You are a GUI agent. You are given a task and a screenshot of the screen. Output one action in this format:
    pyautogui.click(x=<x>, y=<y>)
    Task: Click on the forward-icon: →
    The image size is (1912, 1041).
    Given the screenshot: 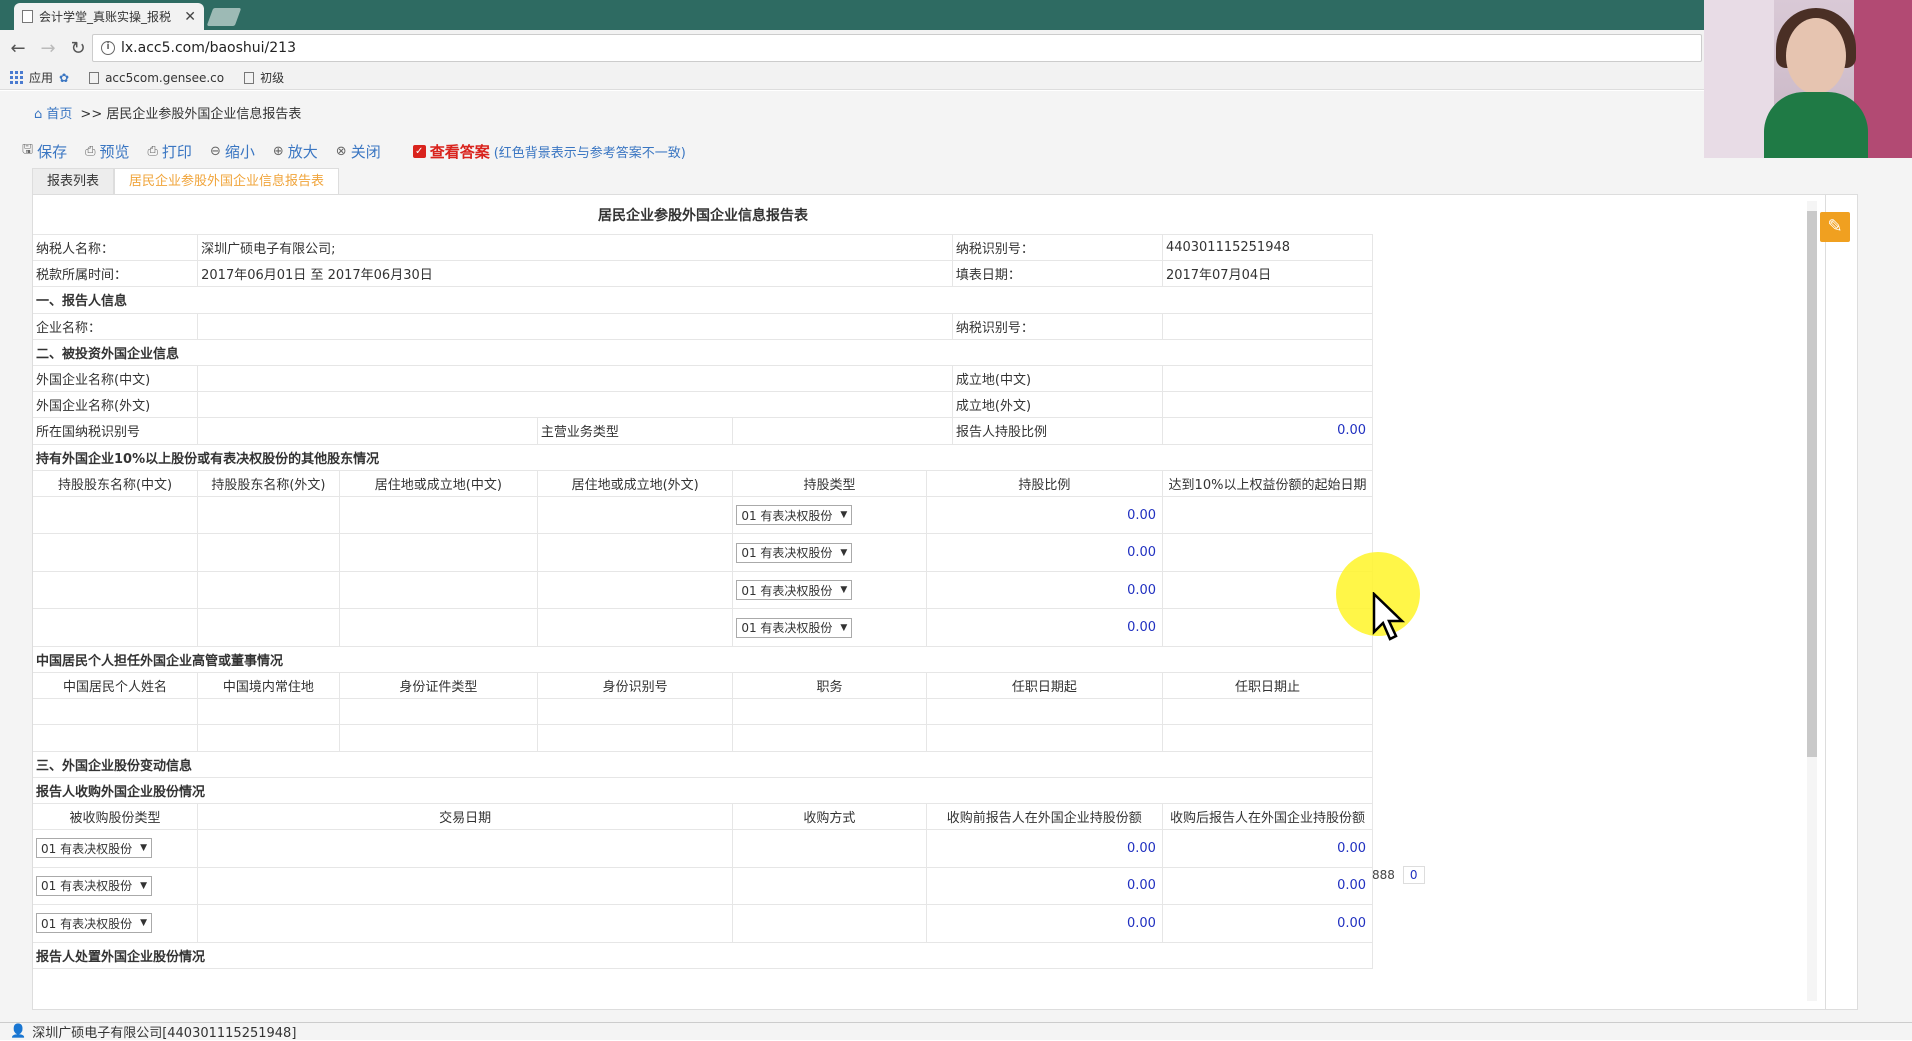 What is the action you would take?
    pyautogui.click(x=48, y=48)
    